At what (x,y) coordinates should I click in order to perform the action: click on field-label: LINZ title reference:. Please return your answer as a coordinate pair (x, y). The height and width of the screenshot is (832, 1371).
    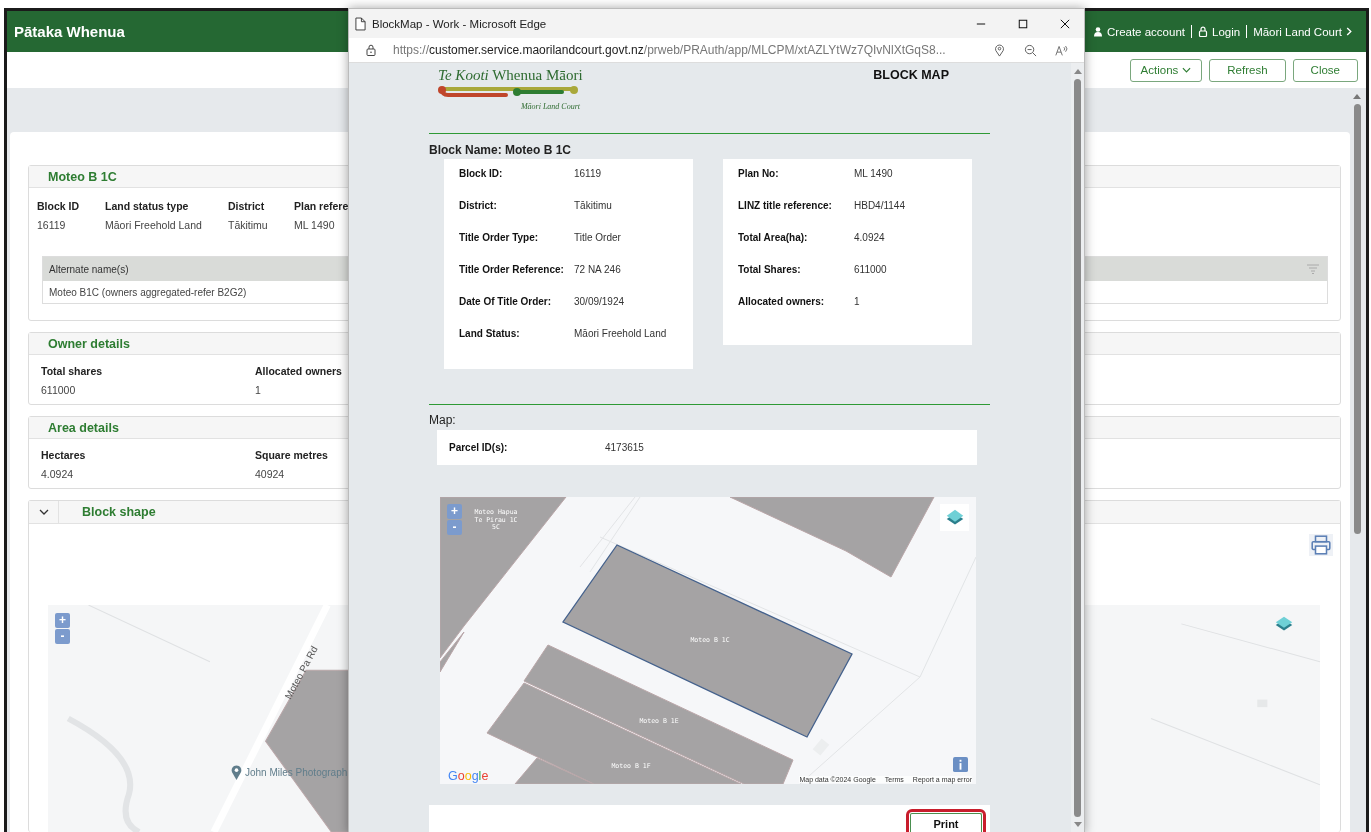
    Looking at the image, I should click on (785, 205).